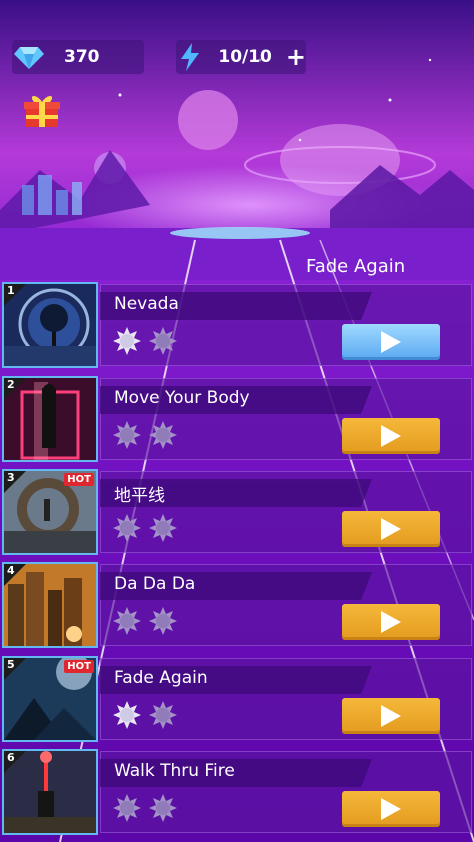 The height and width of the screenshot is (842, 474). I want to click on rank-number: 2, so click(11, 384).